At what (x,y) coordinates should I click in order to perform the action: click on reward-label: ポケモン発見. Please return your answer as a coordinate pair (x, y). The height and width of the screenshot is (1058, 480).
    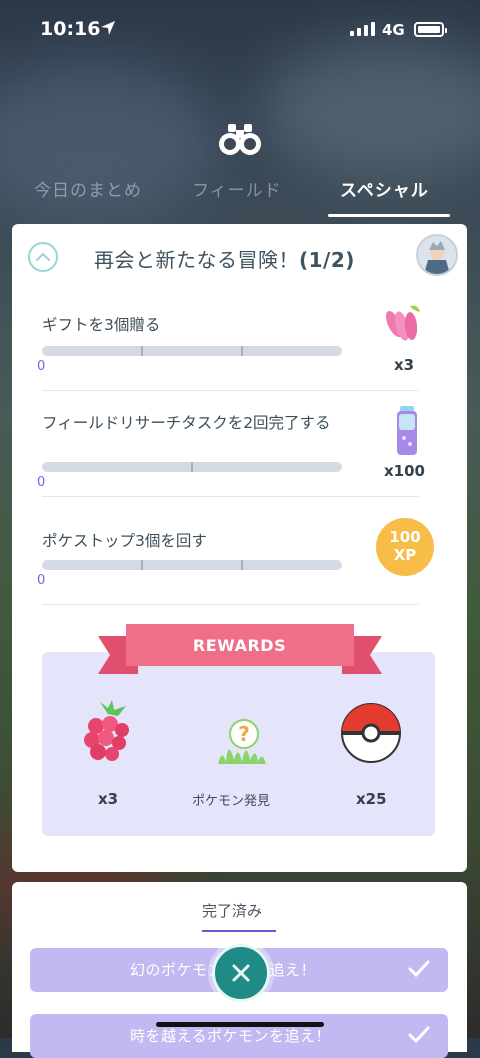
    Looking at the image, I should click on (231, 801).